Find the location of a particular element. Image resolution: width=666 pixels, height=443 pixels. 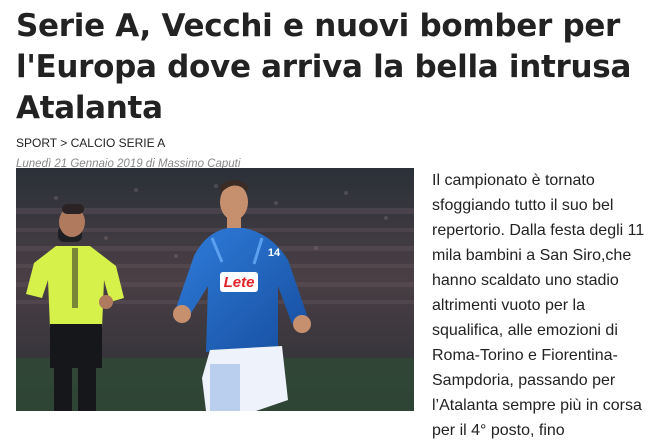

shirt-sponsor-text: Lete is located at coordinates (239, 282).